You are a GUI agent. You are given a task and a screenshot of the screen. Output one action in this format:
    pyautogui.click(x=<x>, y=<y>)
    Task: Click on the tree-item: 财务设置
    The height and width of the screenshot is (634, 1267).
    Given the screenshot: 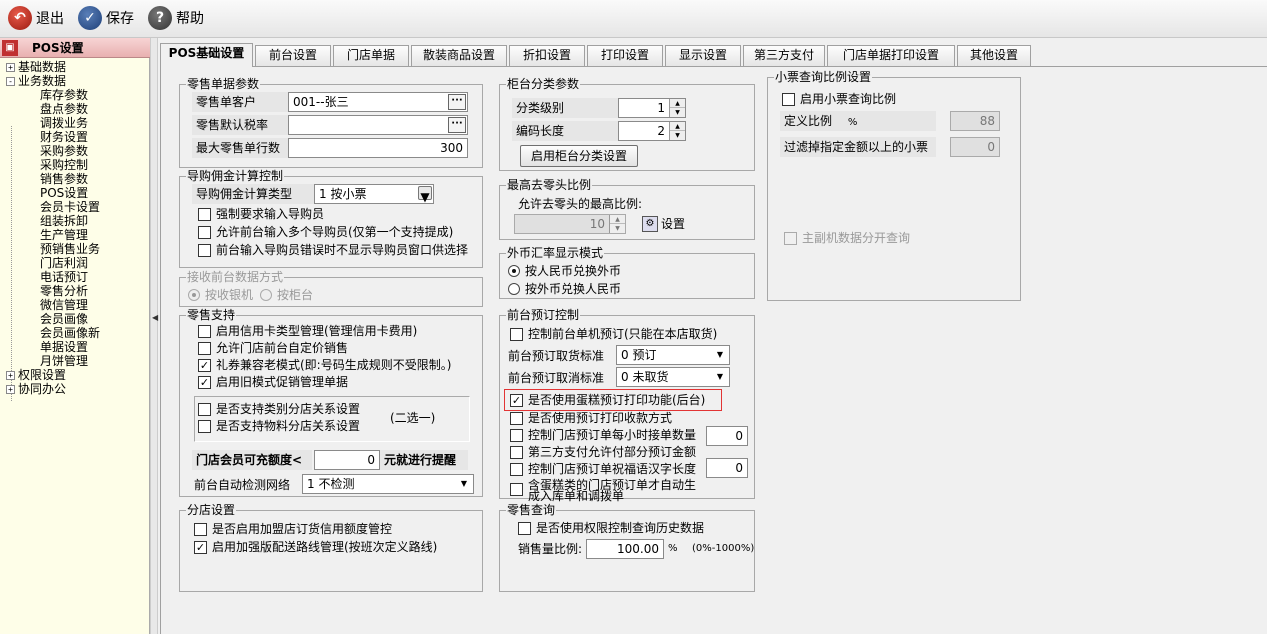 What is the action you would take?
    pyautogui.click(x=64, y=137)
    